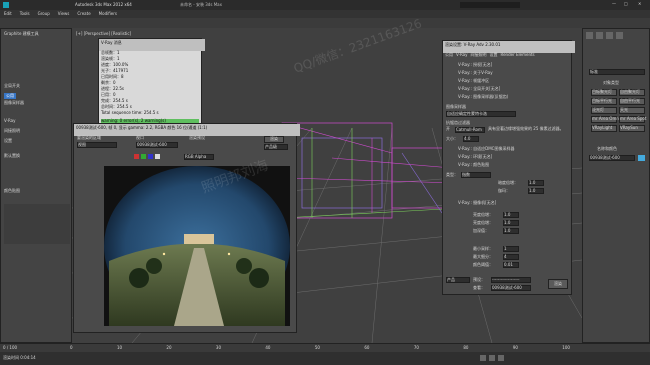  What do you see at coordinates (478, 55) in the screenshot?
I see `tab-gi: 间接照明` at bounding box center [478, 55].